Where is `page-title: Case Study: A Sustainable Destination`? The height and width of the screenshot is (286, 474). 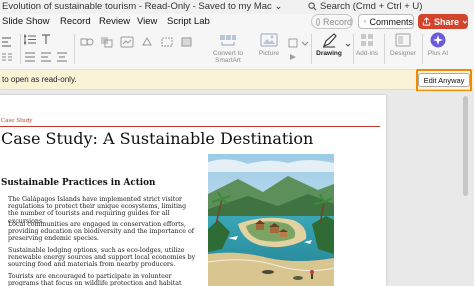
page-title: Case Study: A Sustainable Destination is located at coordinates (157, 138).